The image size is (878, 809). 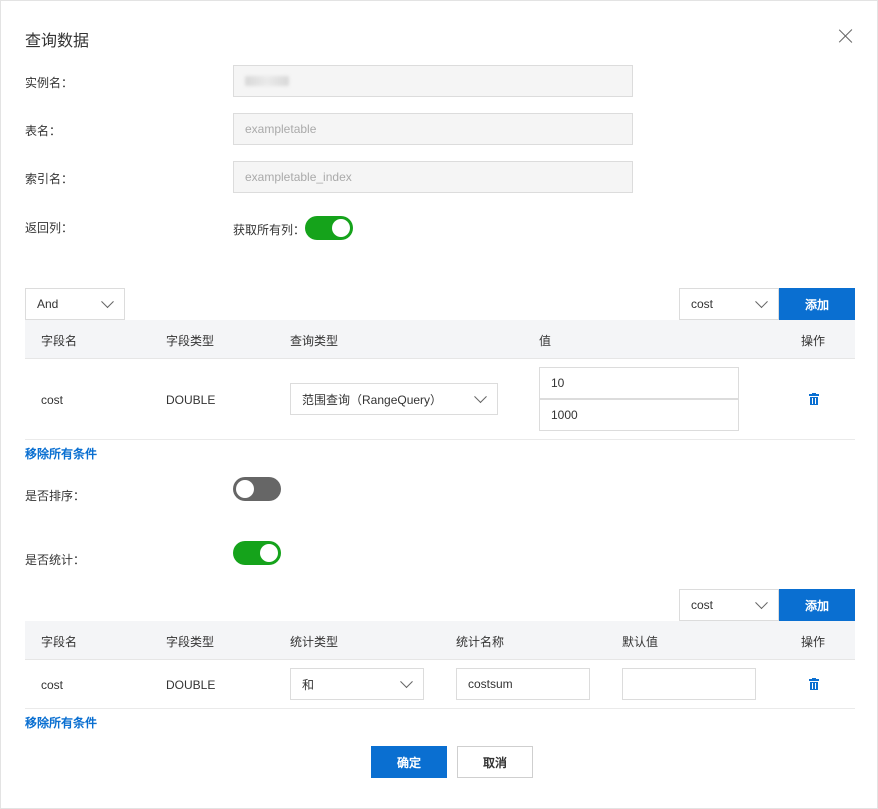 I want to click on sort-toggle, so click(x=257, y=489).